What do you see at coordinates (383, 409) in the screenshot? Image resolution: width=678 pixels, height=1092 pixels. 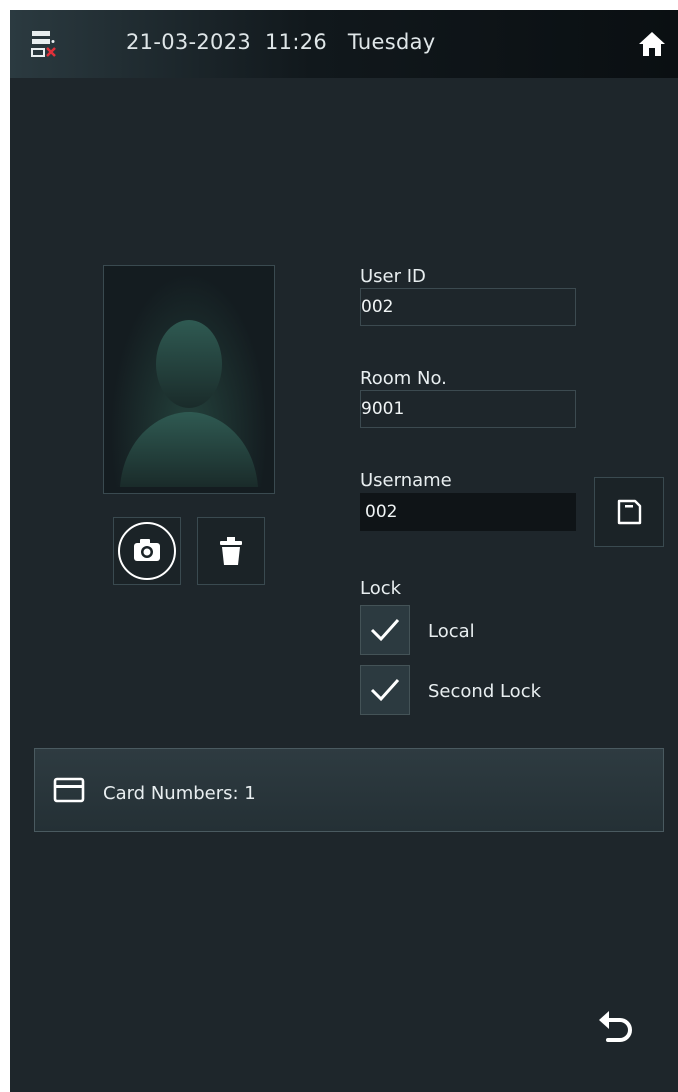 I see `room-number-value: 9001` at bounding box center [383, 409].